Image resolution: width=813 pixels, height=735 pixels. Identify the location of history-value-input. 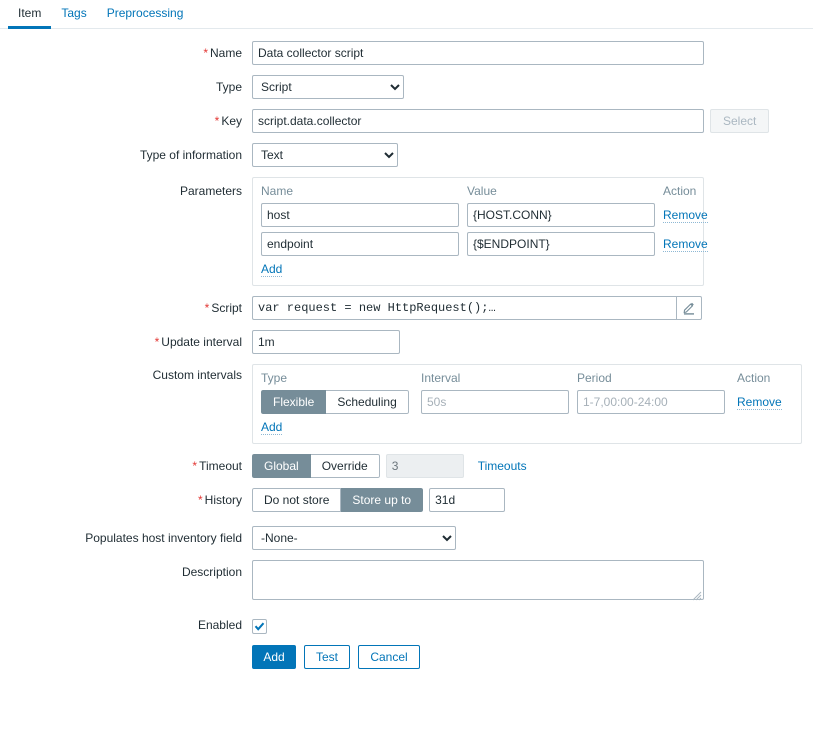
(467, 500).